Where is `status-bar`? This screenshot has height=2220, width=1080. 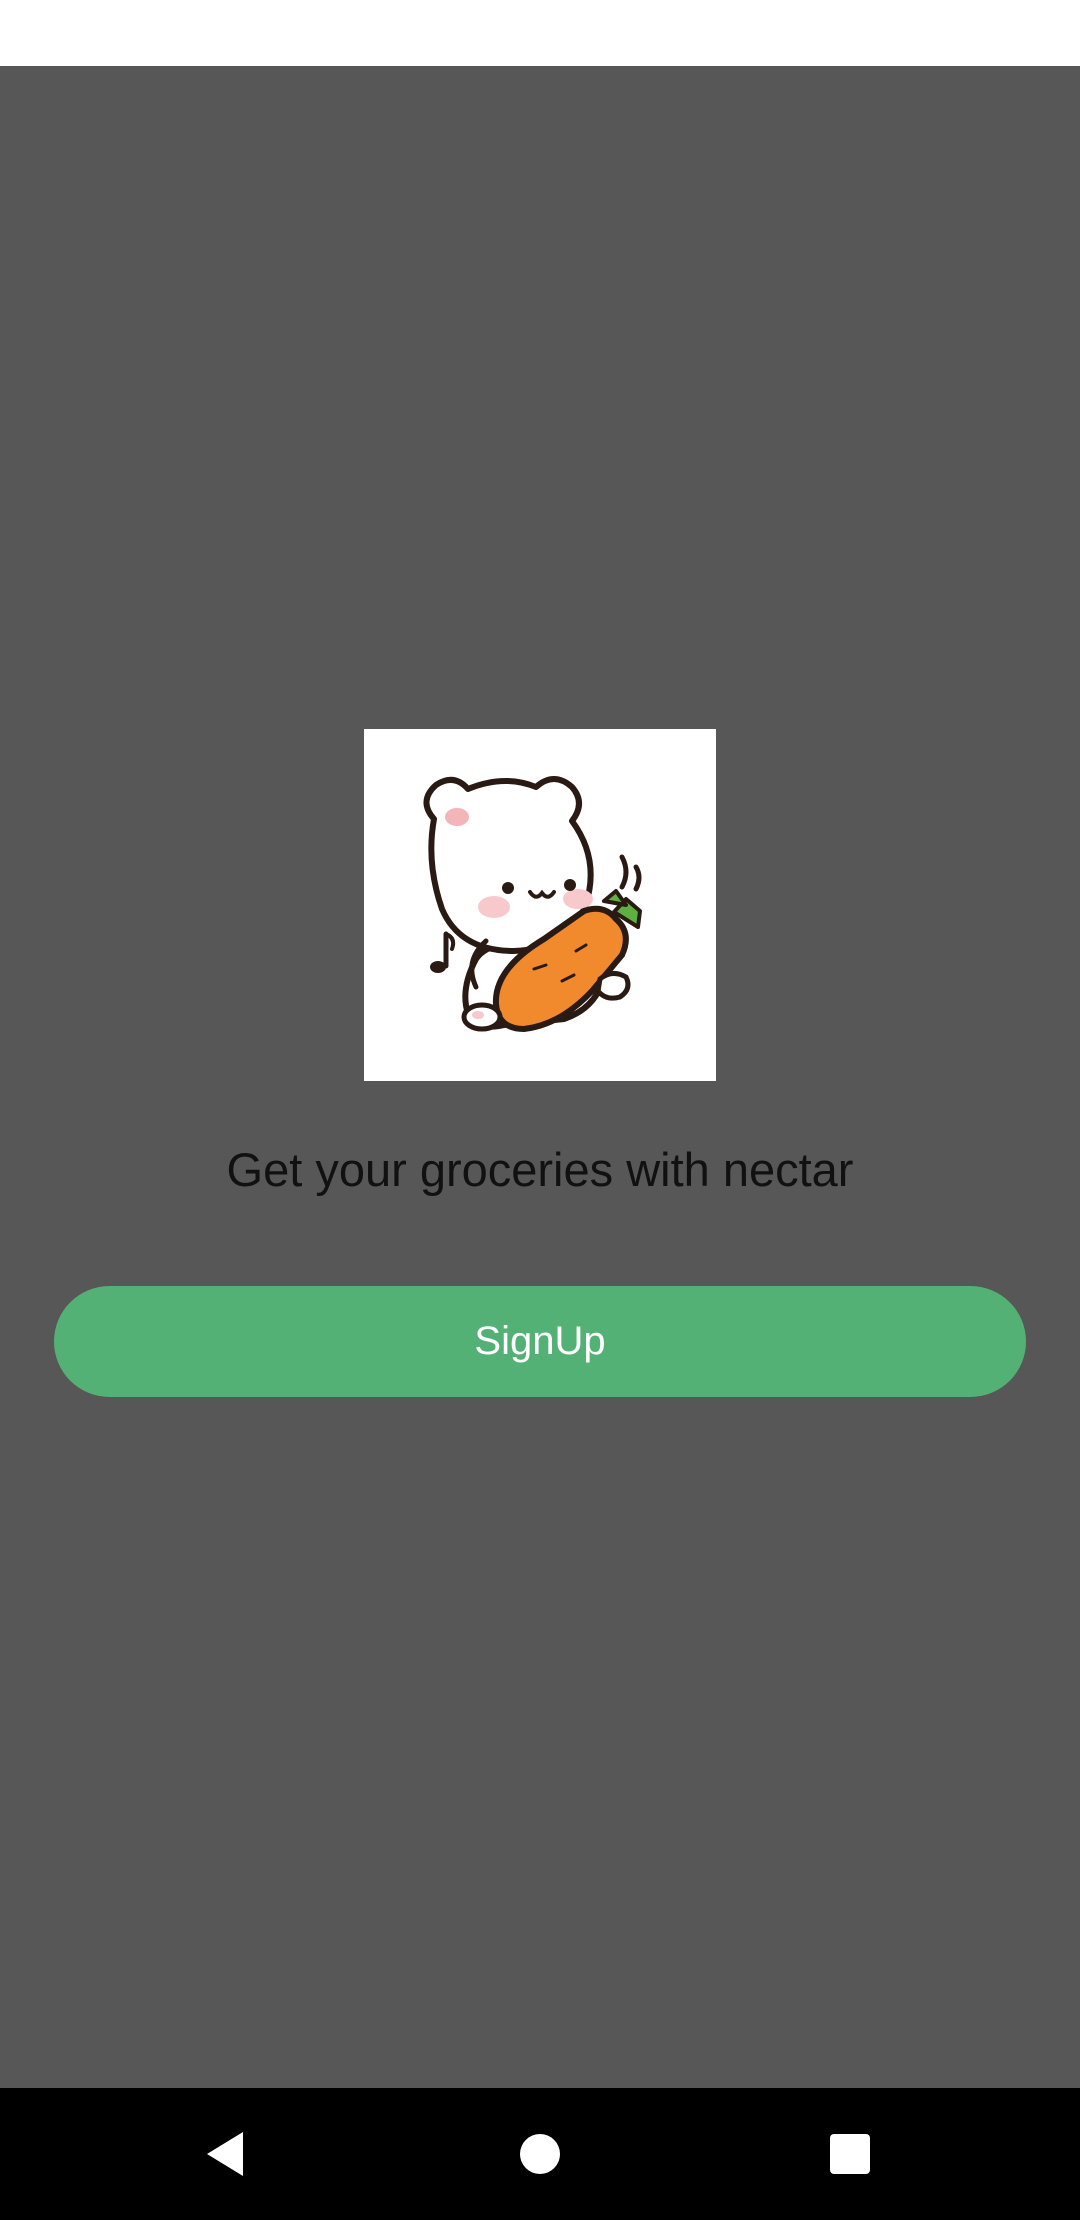
status-bar is located at coordinates (540, 33).